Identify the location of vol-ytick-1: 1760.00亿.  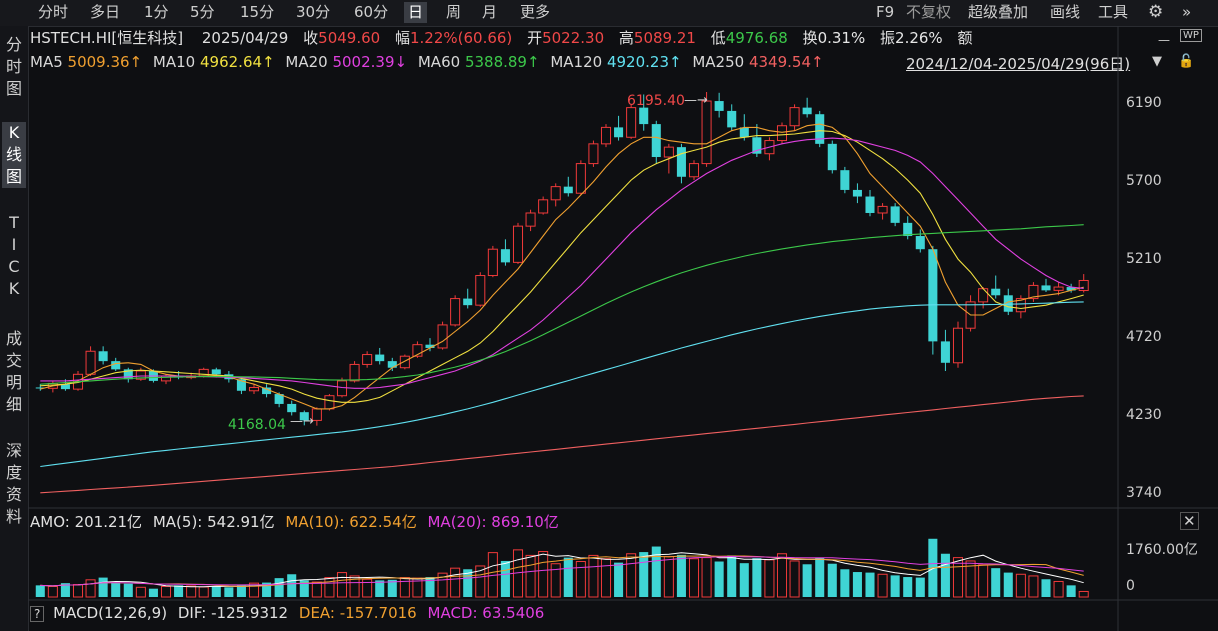
(1162, 550).